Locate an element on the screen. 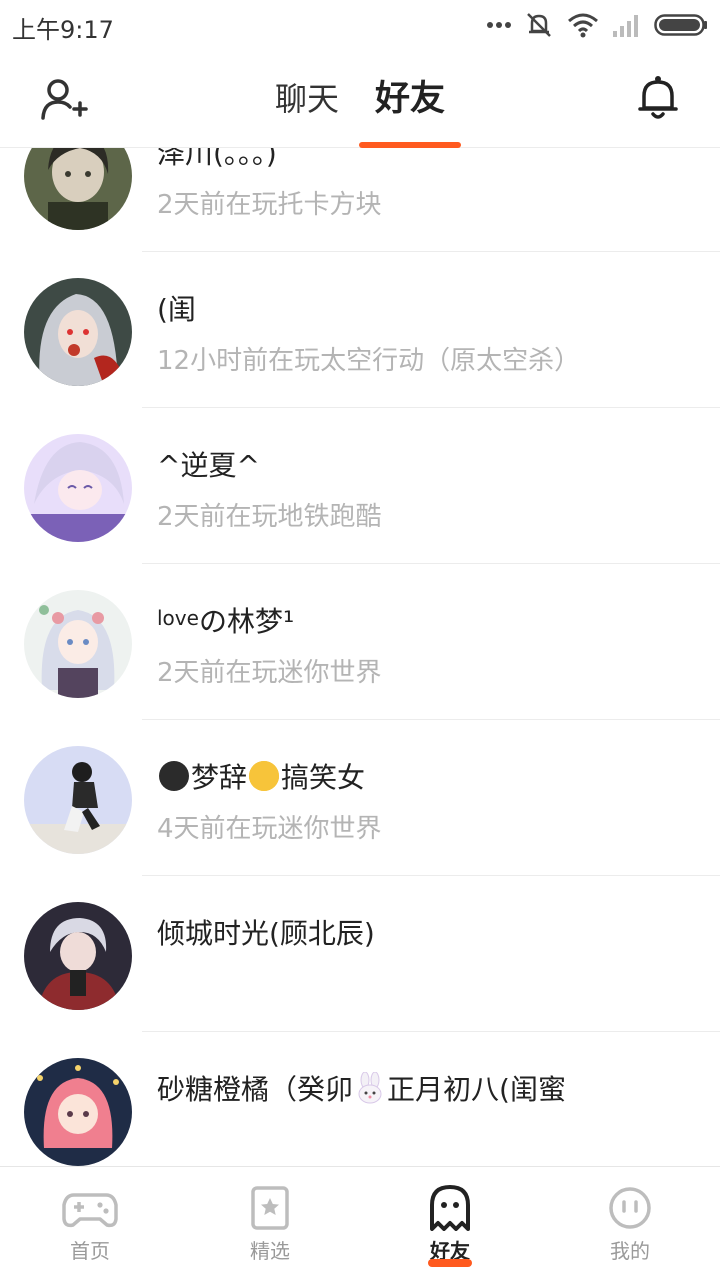  nav-home: 首页 is located at coordinates (90, 1223).